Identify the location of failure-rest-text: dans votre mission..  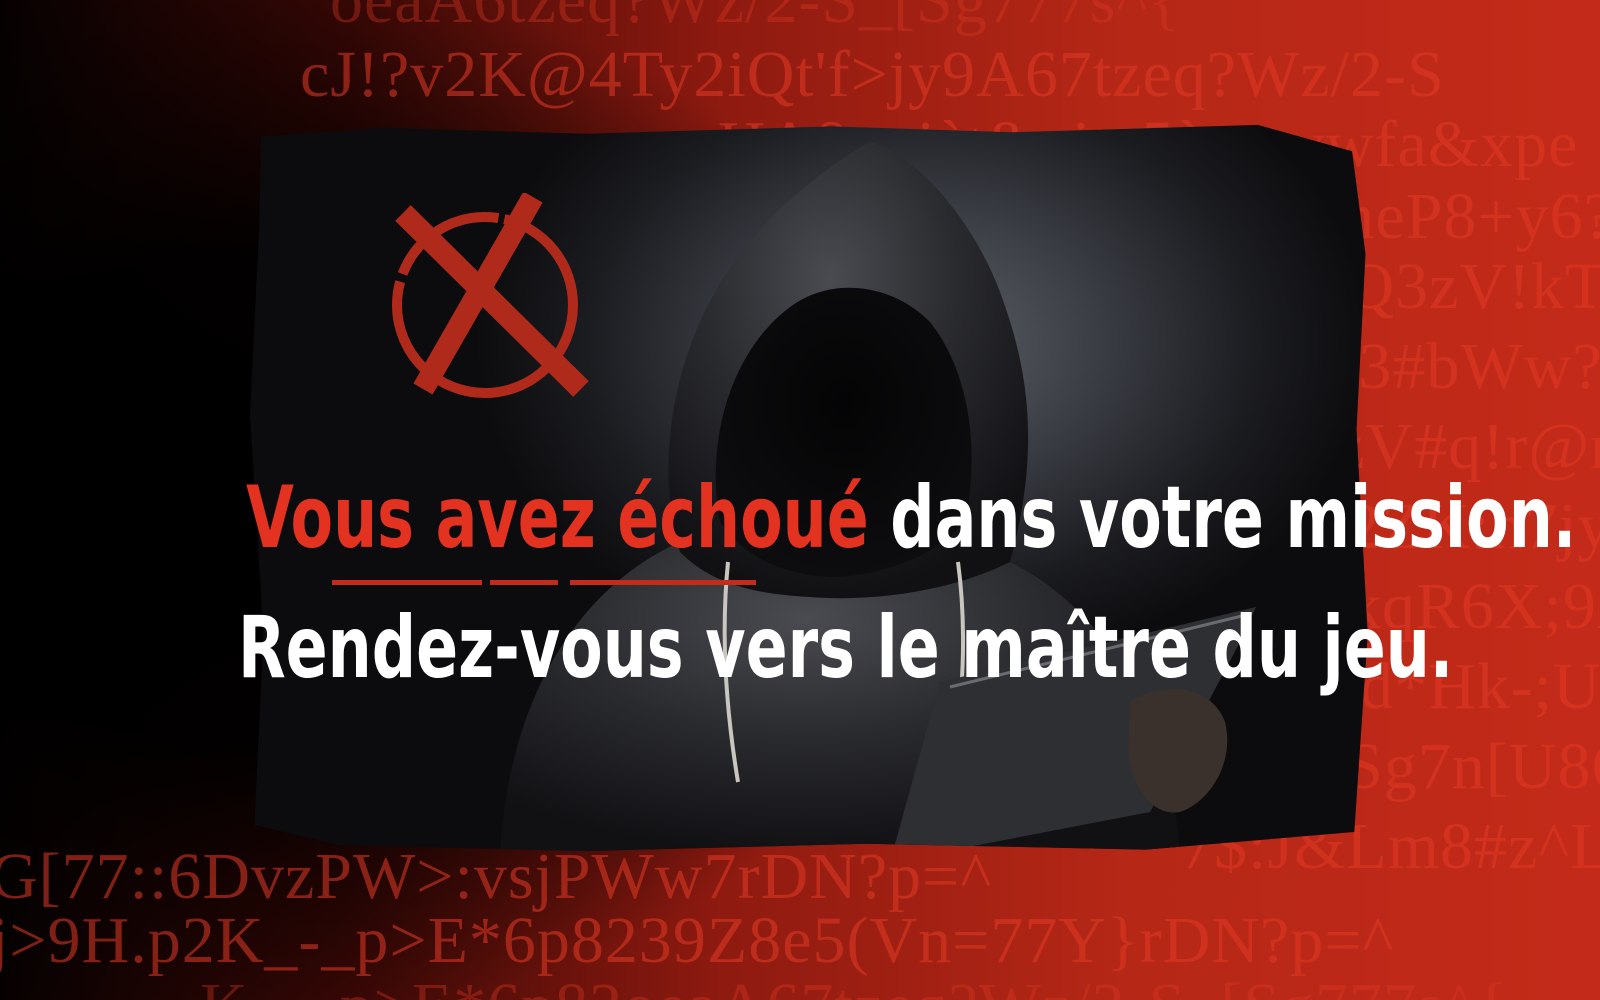
(1233, 518).